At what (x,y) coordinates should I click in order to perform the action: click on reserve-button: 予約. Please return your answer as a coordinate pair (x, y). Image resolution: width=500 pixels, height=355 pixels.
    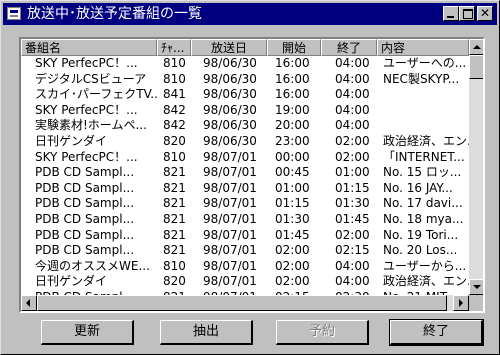
    Looking at the image, I should click on (322, 332).